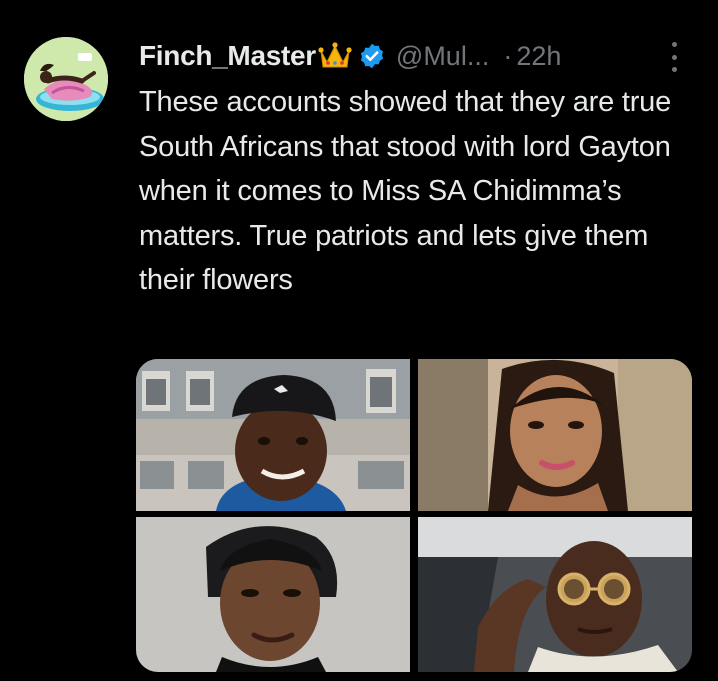 The image size is (718, 681). I want to click on crown-emoji-icon, so click(335, 56).